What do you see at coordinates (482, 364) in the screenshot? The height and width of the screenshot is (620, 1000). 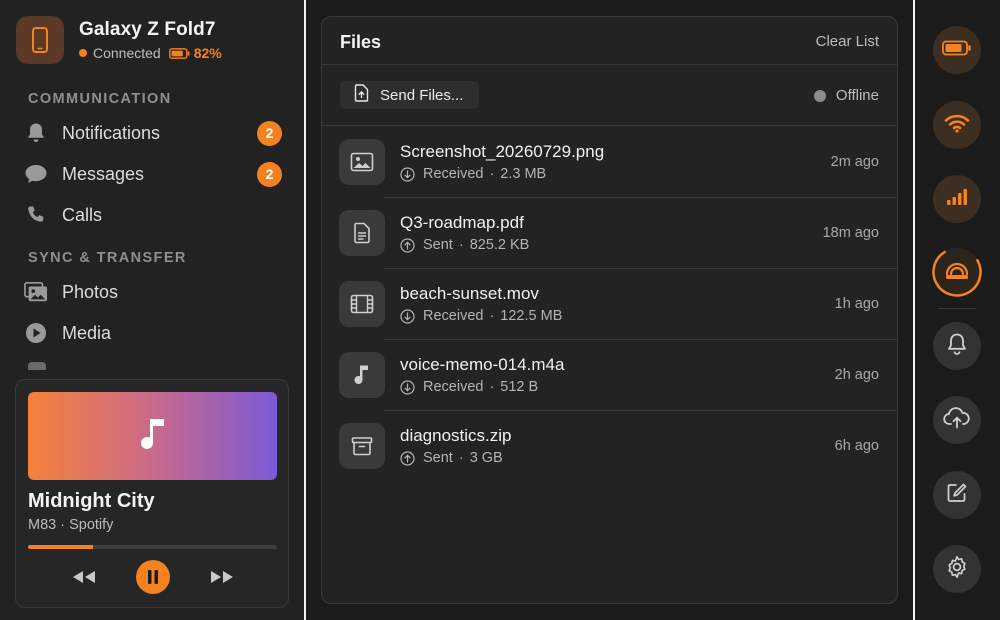 I see `file-name: voice-memo-014.m4a` at bounding box center [482, 364].